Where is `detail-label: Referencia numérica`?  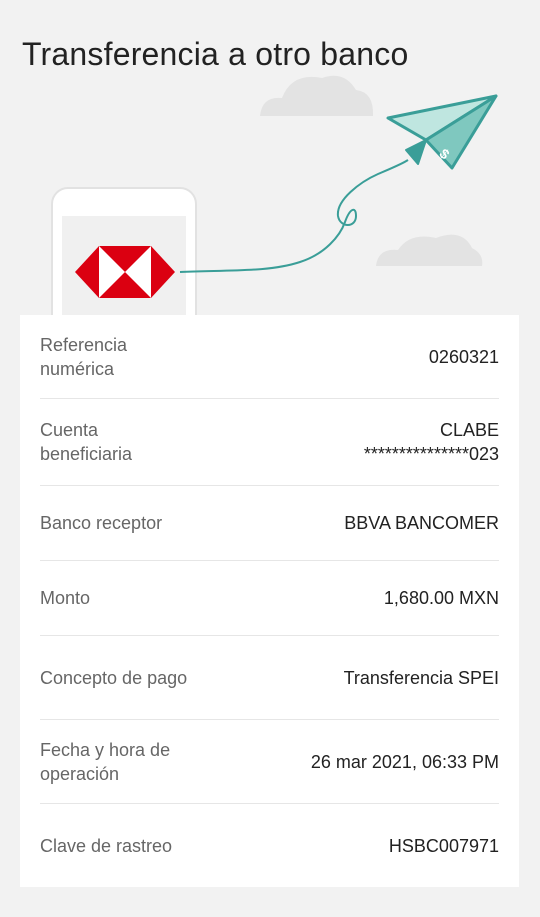 detail-label: Referencia numérica is located at coordinates (84, 356).